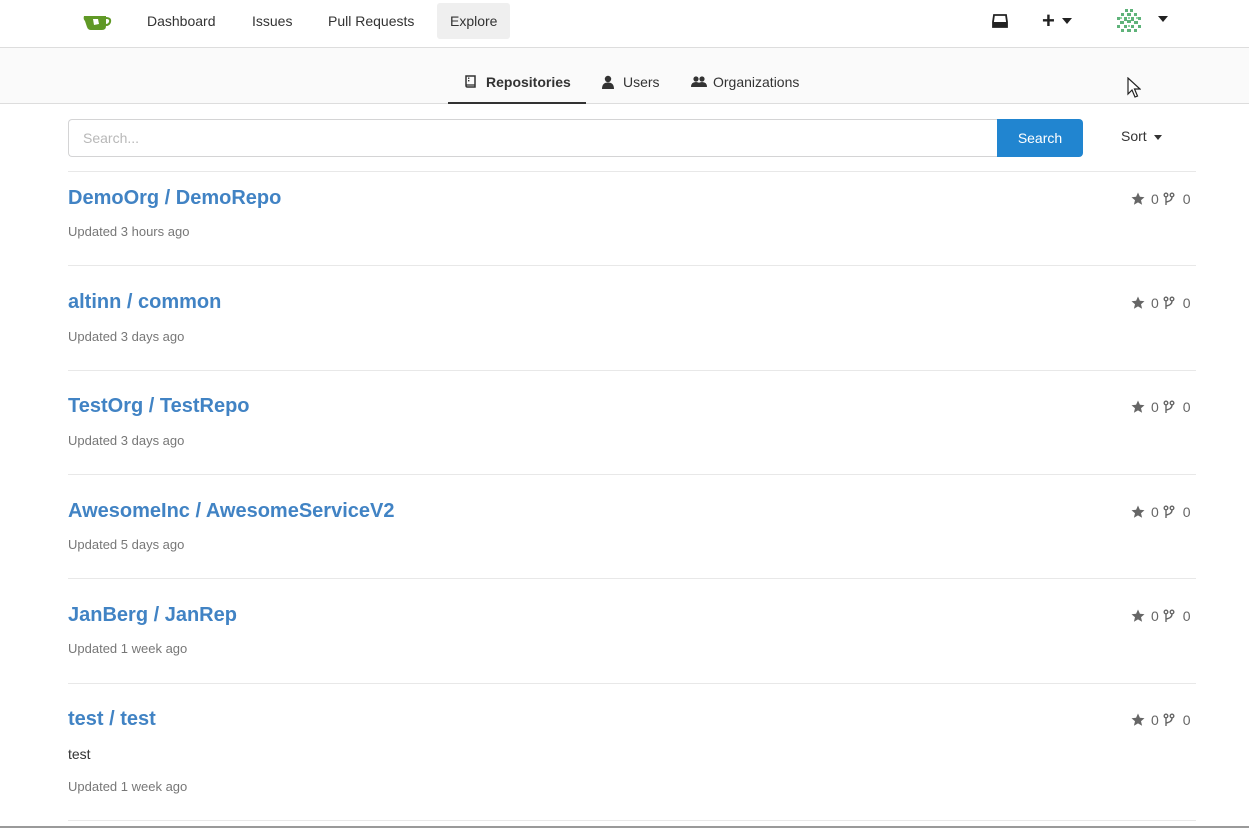 This screenshot has height=828, width=1249. What do you see at coordinates (1000, 21) in the screenshot?
I see `inbox-icon` at bounding box center [1000, 21].